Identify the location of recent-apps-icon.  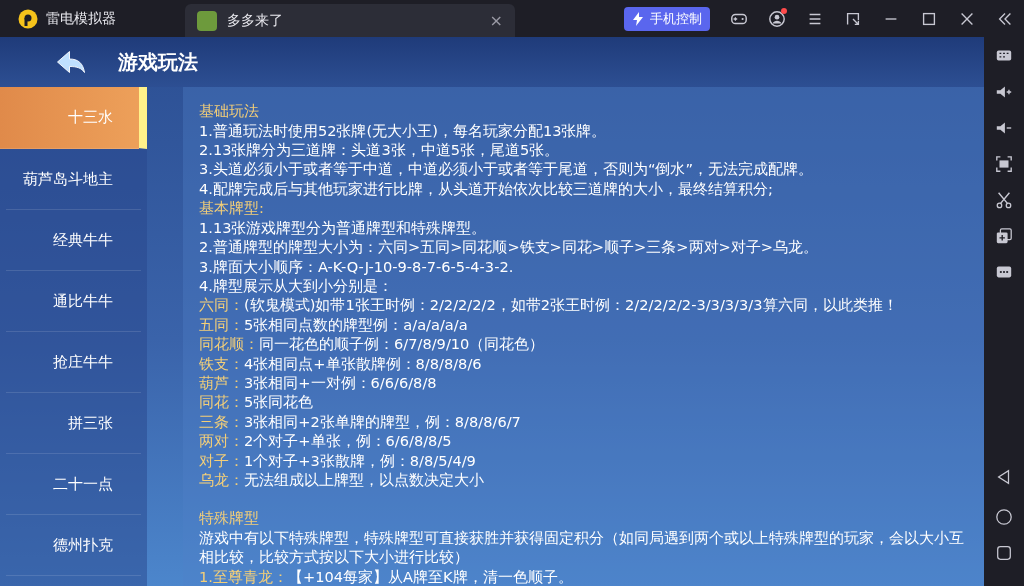
(1004, 553).